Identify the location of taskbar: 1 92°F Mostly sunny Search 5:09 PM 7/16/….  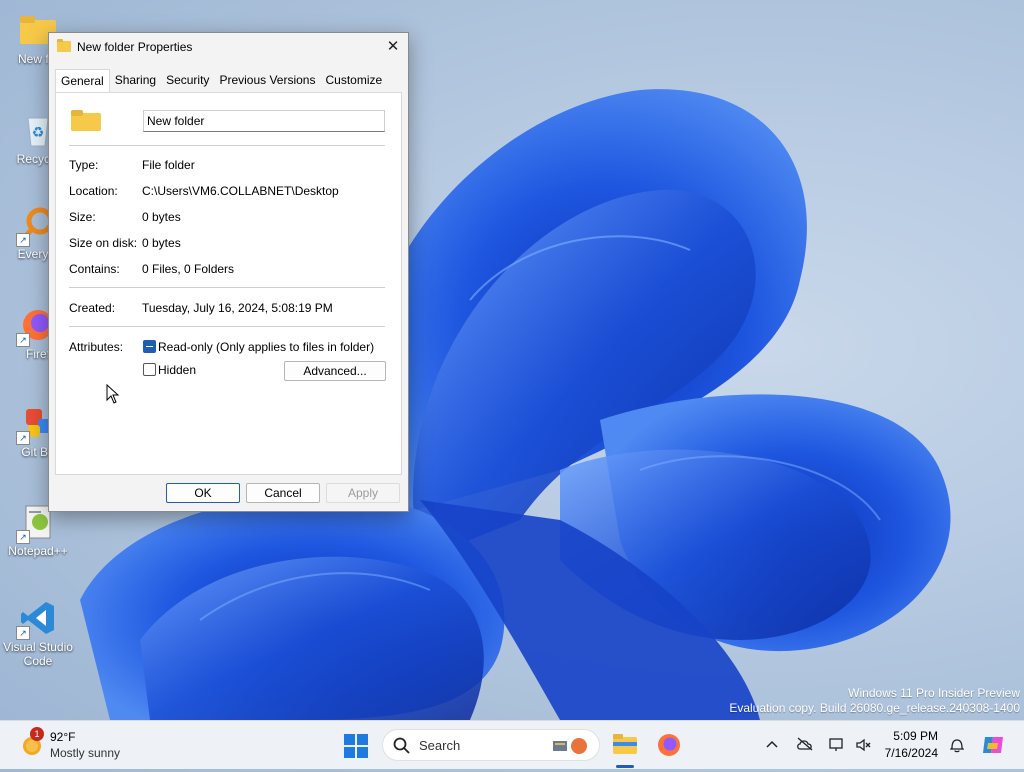
(512, 744).